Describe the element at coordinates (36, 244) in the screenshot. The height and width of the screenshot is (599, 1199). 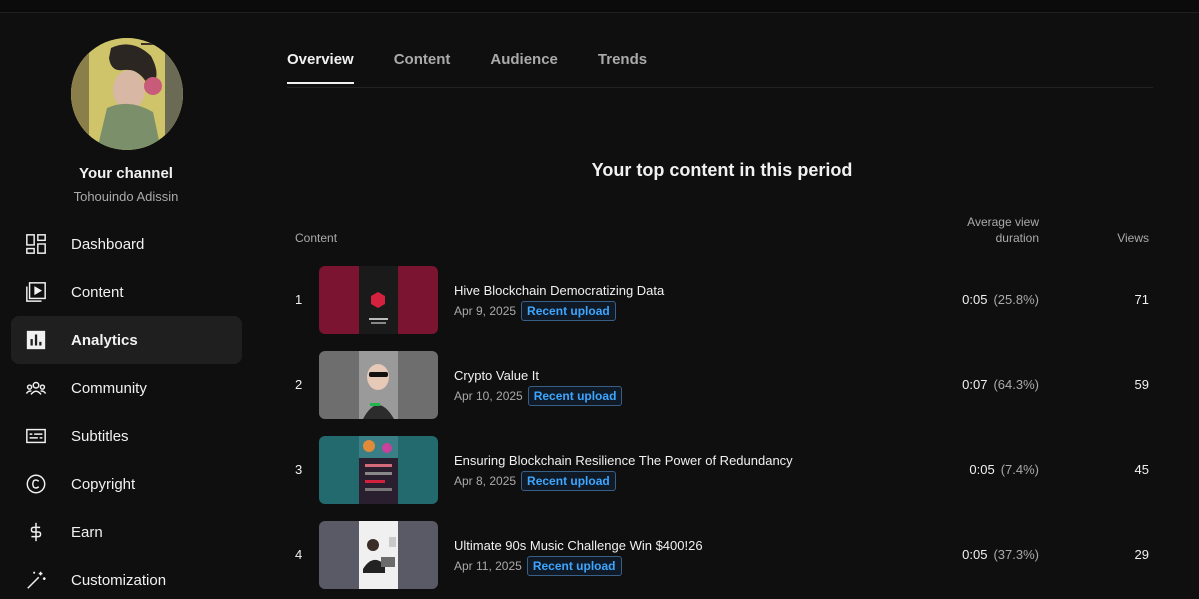
I see `dashboard-icon` at that location.